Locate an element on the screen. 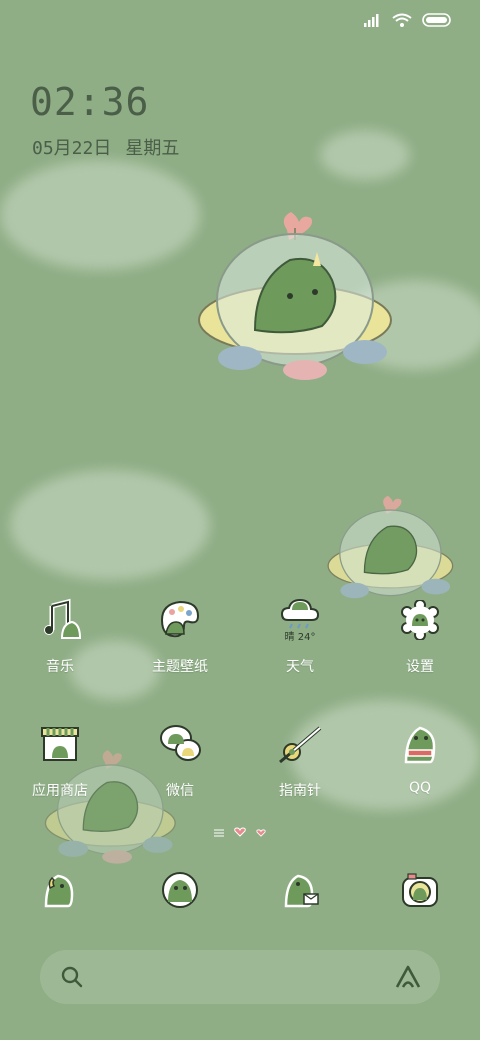 The height and width of the screenshot is (1040, 480). app-label: 天气 is located at coordinates (300, 667).